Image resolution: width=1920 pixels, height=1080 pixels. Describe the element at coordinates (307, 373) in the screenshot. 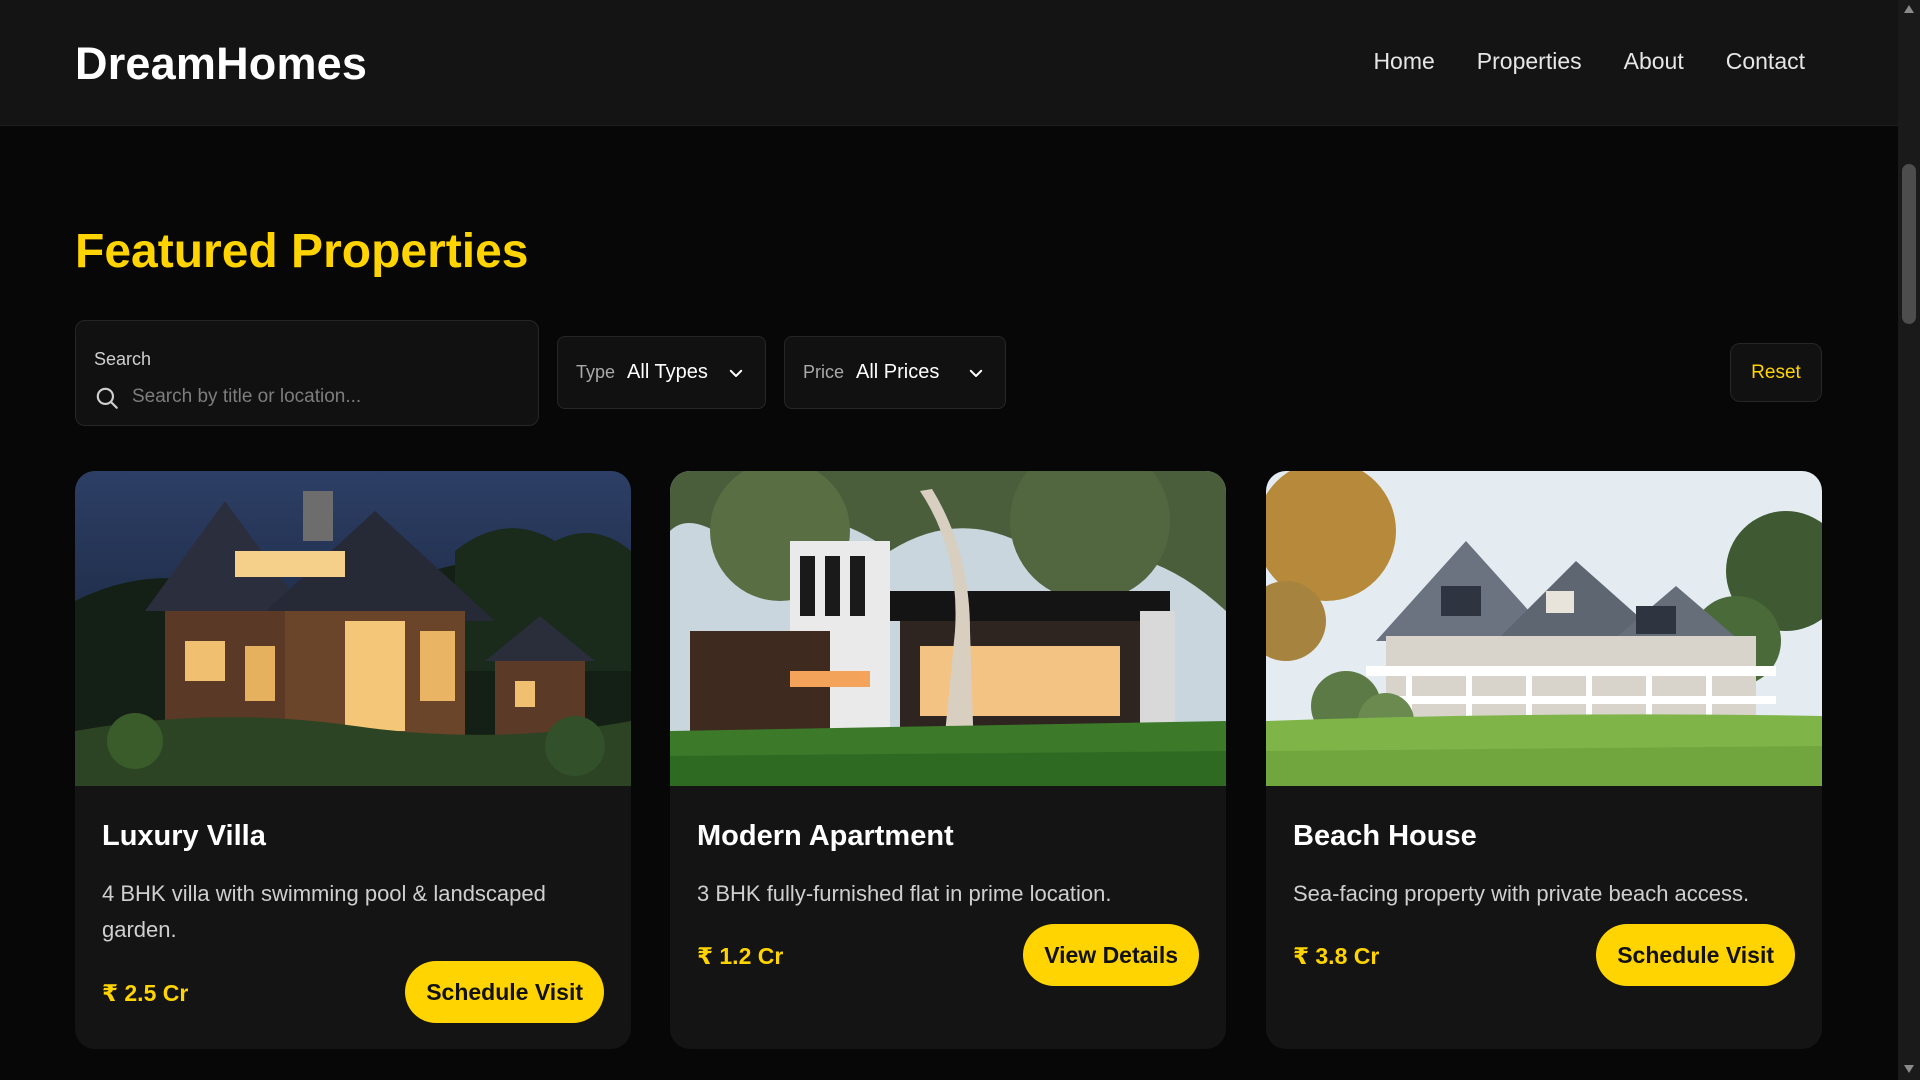

I see `search-field: Search` at that location.